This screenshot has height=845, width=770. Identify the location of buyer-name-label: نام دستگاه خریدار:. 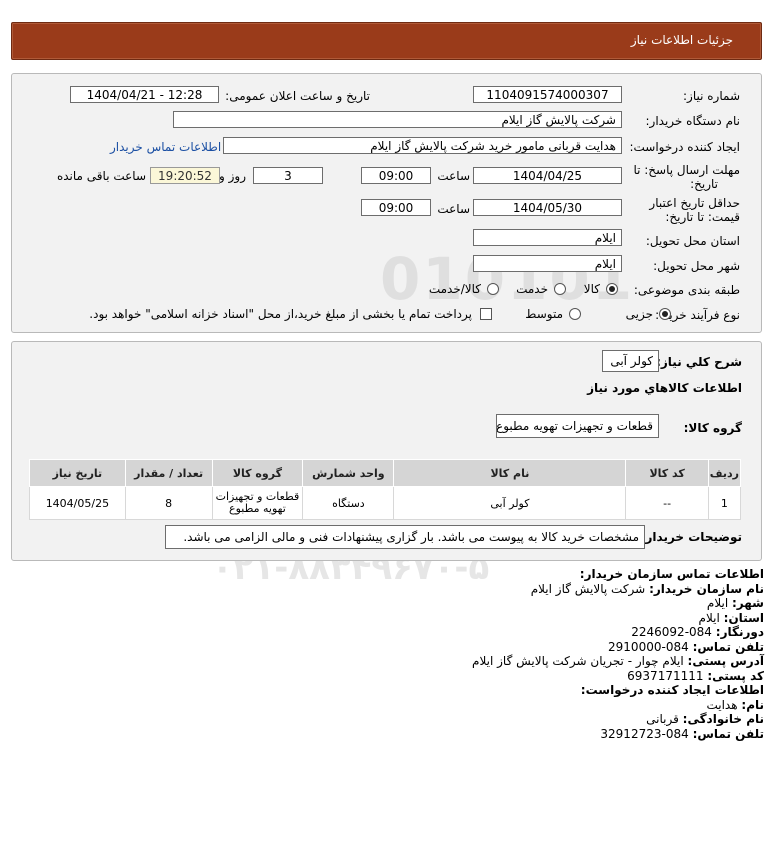
(693, 121).